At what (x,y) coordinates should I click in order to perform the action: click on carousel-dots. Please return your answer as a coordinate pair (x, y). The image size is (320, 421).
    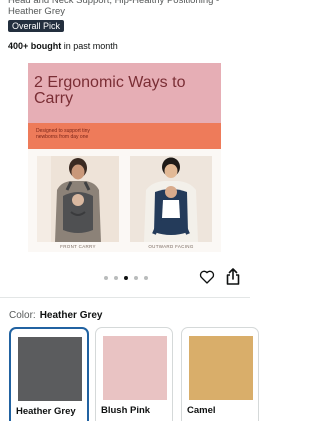
    Looking at the image, I should click on (126, 278).